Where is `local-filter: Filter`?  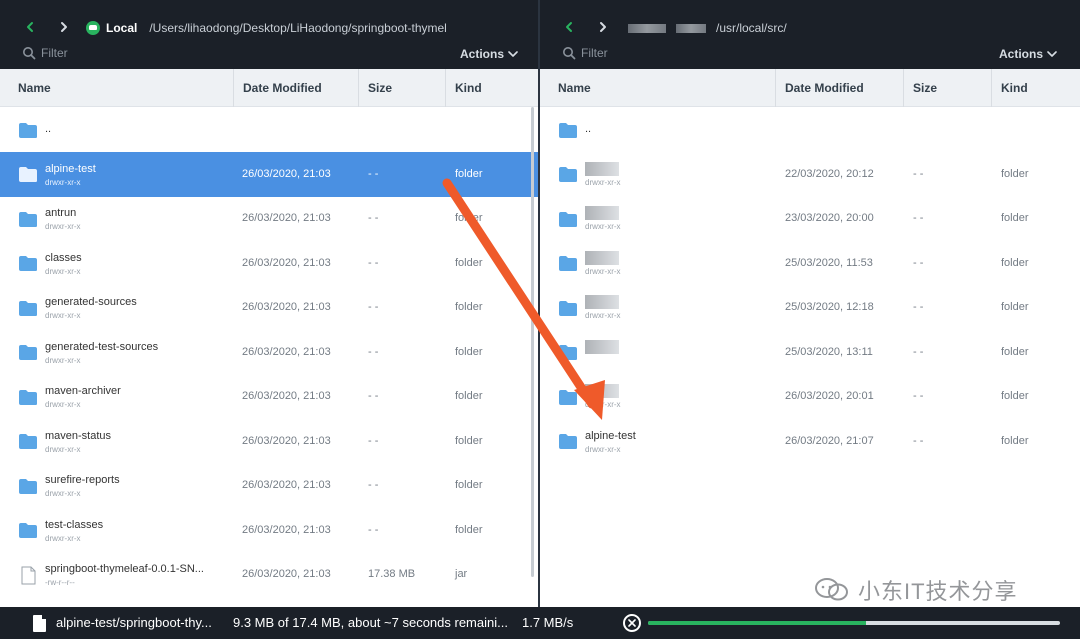 local-filter: Filter is located at coordinates (45, 53).